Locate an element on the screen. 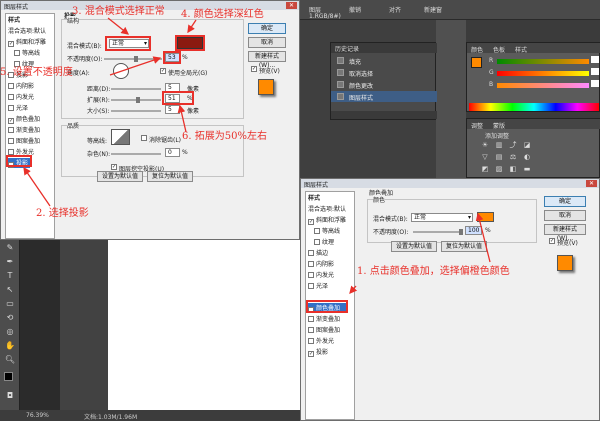  blue-value-field is located at coordinates (595, 83).